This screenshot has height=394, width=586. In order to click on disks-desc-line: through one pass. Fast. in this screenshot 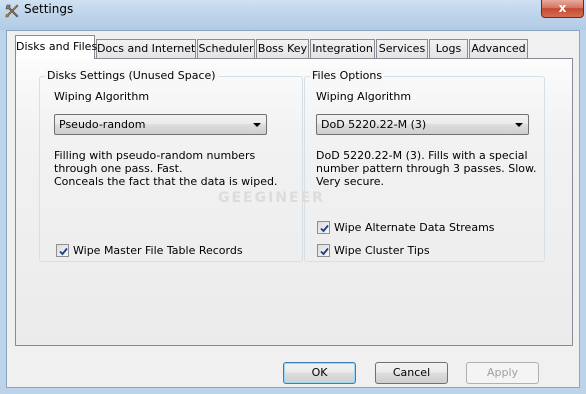, I will do `click(118, 168)`.